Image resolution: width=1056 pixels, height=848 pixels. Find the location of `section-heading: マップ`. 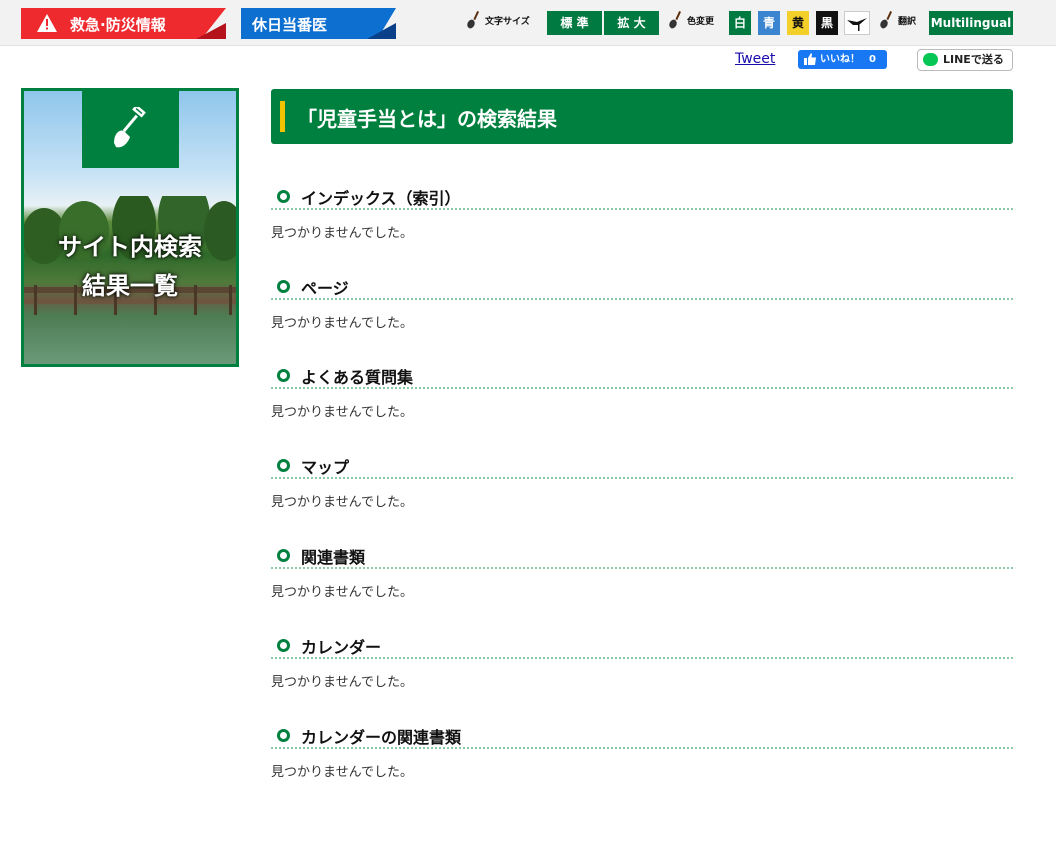

section-heading: マップ is located at coordinates (642, 464).